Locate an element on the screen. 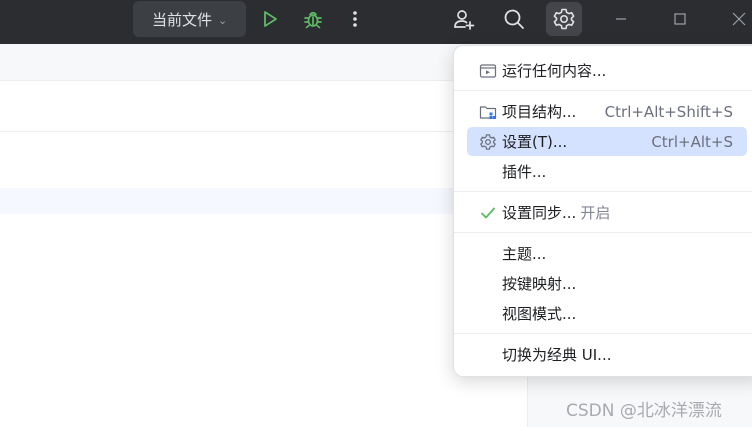 This screenshot has width=752, height=427. settings-button is located at coordinates (564, 19).